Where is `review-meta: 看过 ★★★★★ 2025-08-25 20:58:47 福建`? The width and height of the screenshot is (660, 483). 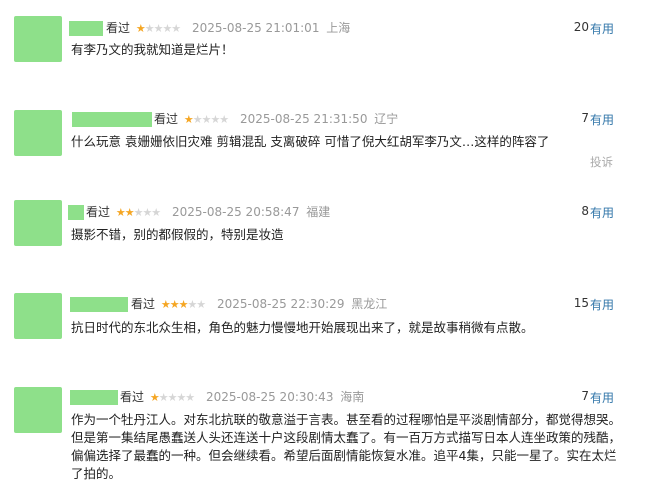 review-meta: 看过 ★★★★★ 2025-08-25 20:58:47 福建 is located at coordinates (208, 212).